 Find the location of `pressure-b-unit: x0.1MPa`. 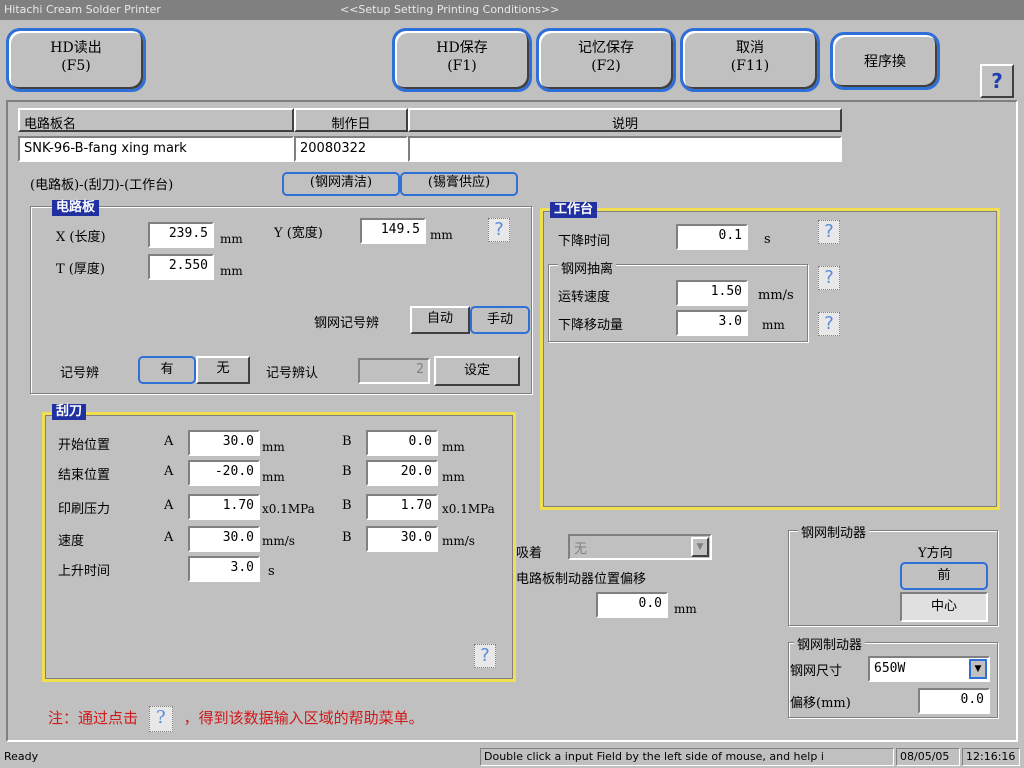

pressure-b-unit: x0.1MPa is located at coordinates (468, 509).